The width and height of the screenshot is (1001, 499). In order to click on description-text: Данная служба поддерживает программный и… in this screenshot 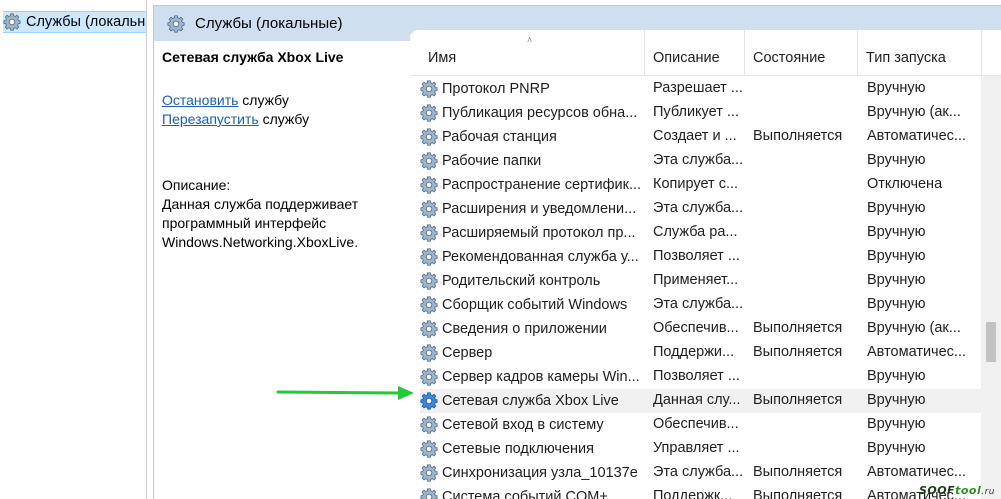, I will do `click(260, 223)`.